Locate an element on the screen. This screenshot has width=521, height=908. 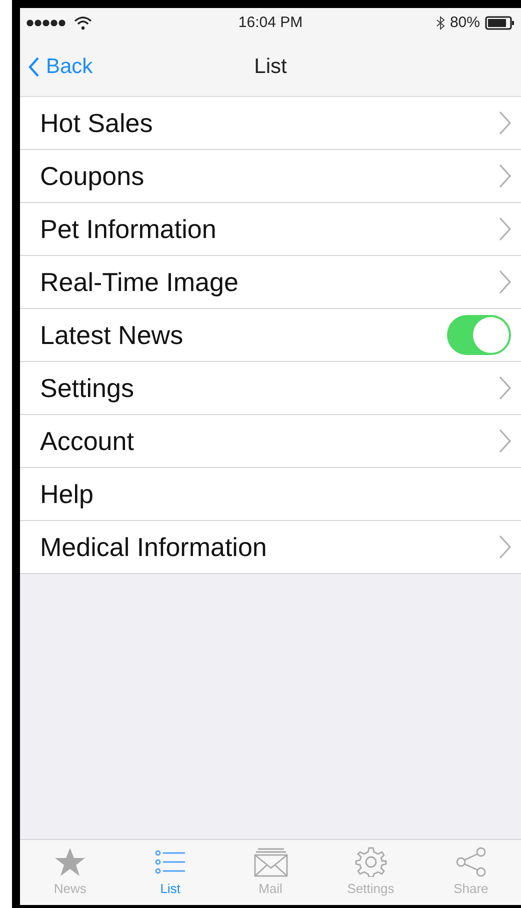
list-row: Pet Information is located at coordinates (270, 229).